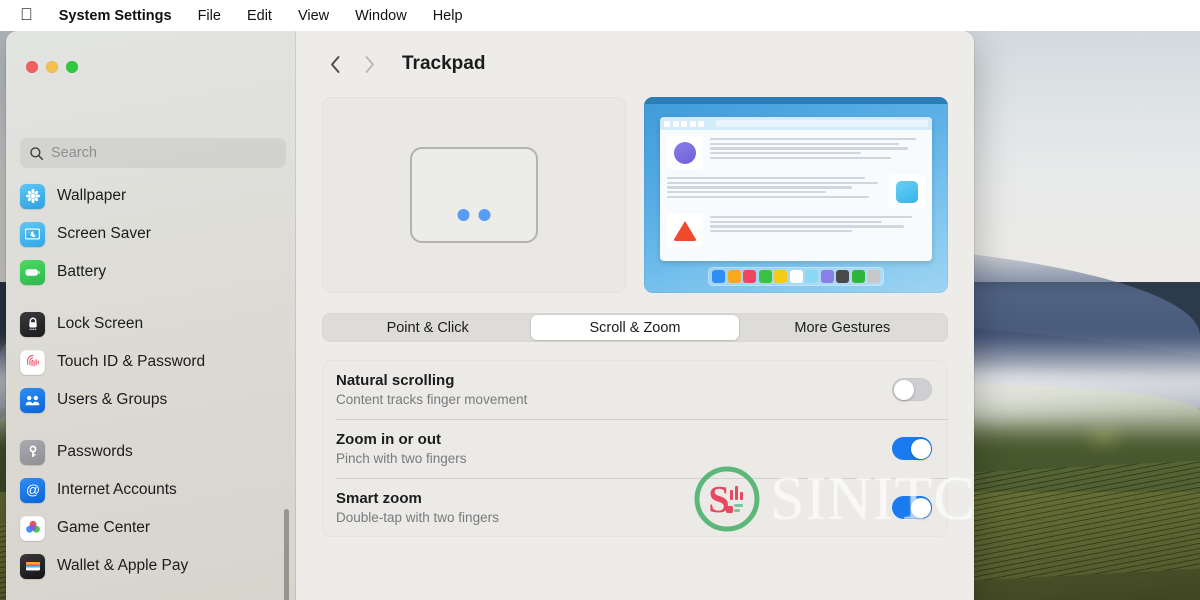 This screenshot has height=600, width=1200. I want to click on sidebar-item-internet-accounts: @ Internet Accounts, so click(151, 490).